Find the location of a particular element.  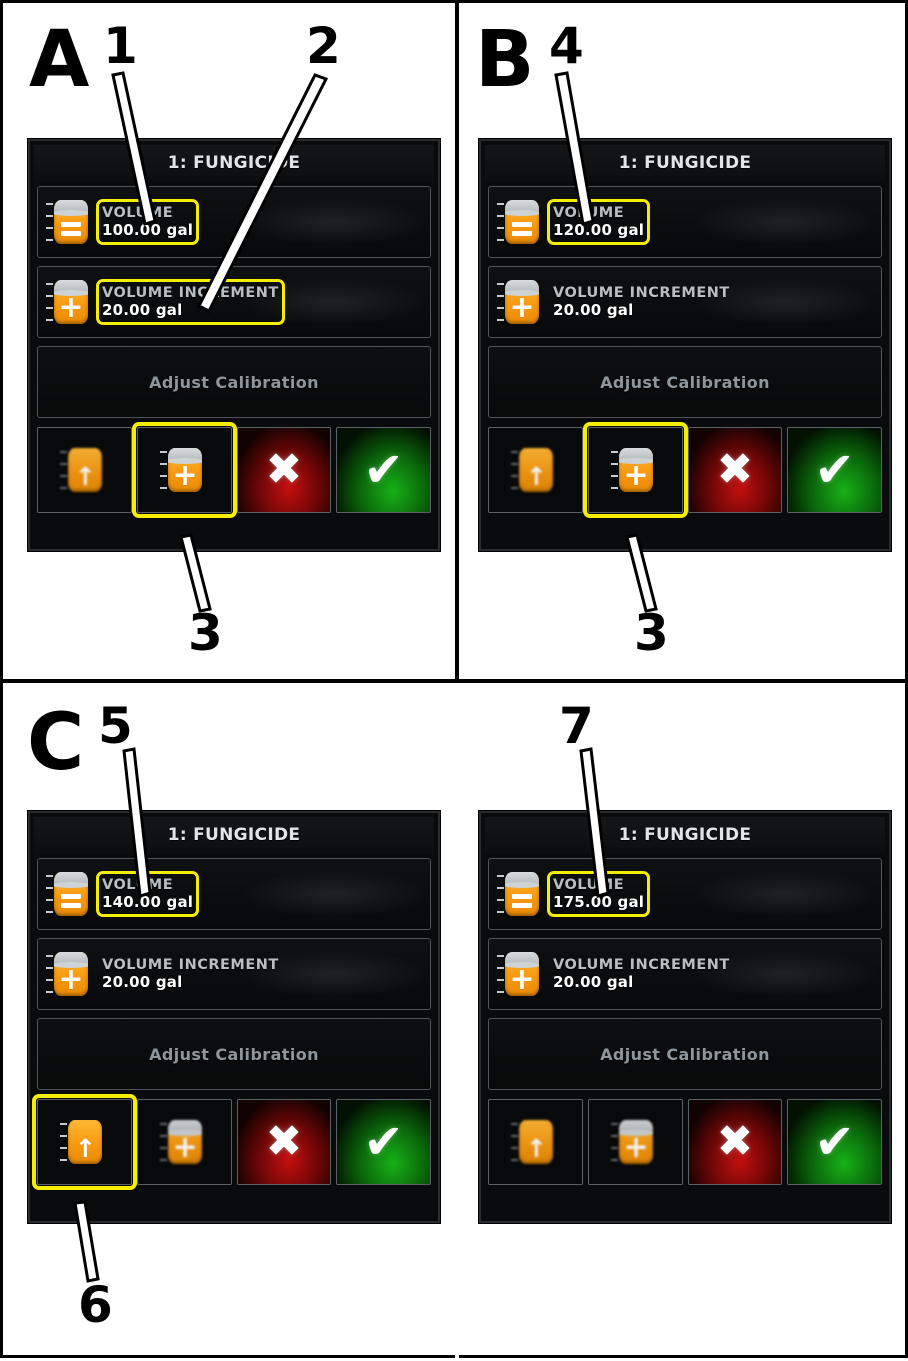

confirm-button-d: ✔ is located at coordinates (834, 1142).